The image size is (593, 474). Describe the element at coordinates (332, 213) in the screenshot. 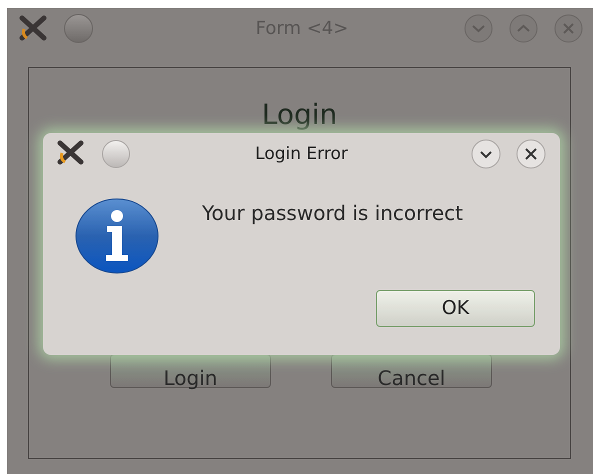

I see `error-message: Your password is incorrect` at that location.